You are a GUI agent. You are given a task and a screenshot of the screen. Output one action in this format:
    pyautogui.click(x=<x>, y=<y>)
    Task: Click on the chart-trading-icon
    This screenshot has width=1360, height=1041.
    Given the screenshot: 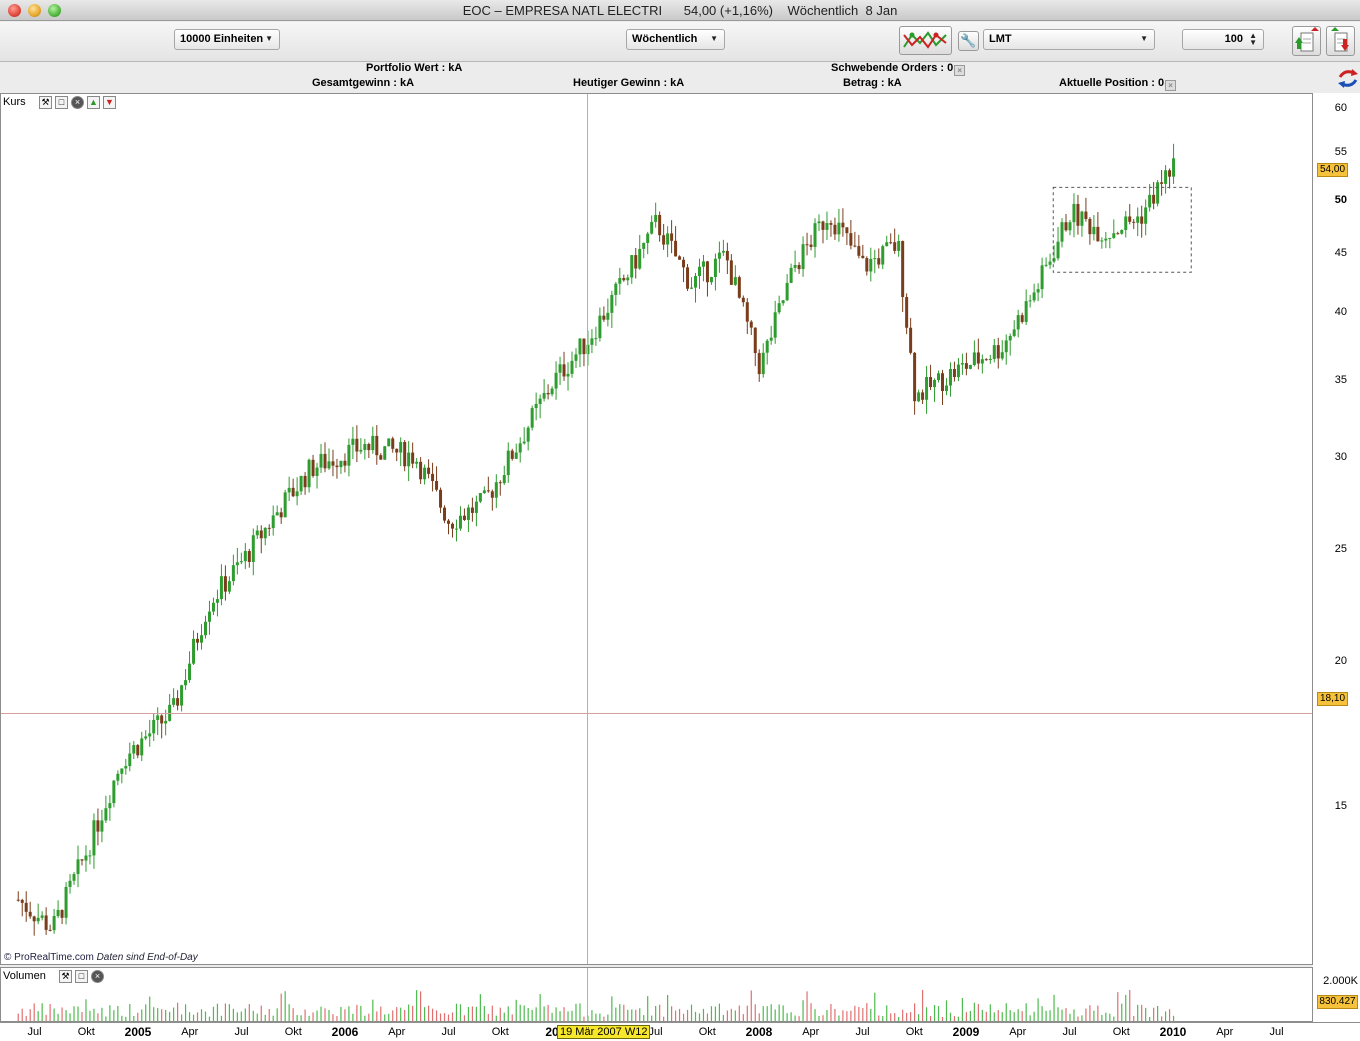 What is the action you would take?
    pyautogui.click(x=925, y=40)
    